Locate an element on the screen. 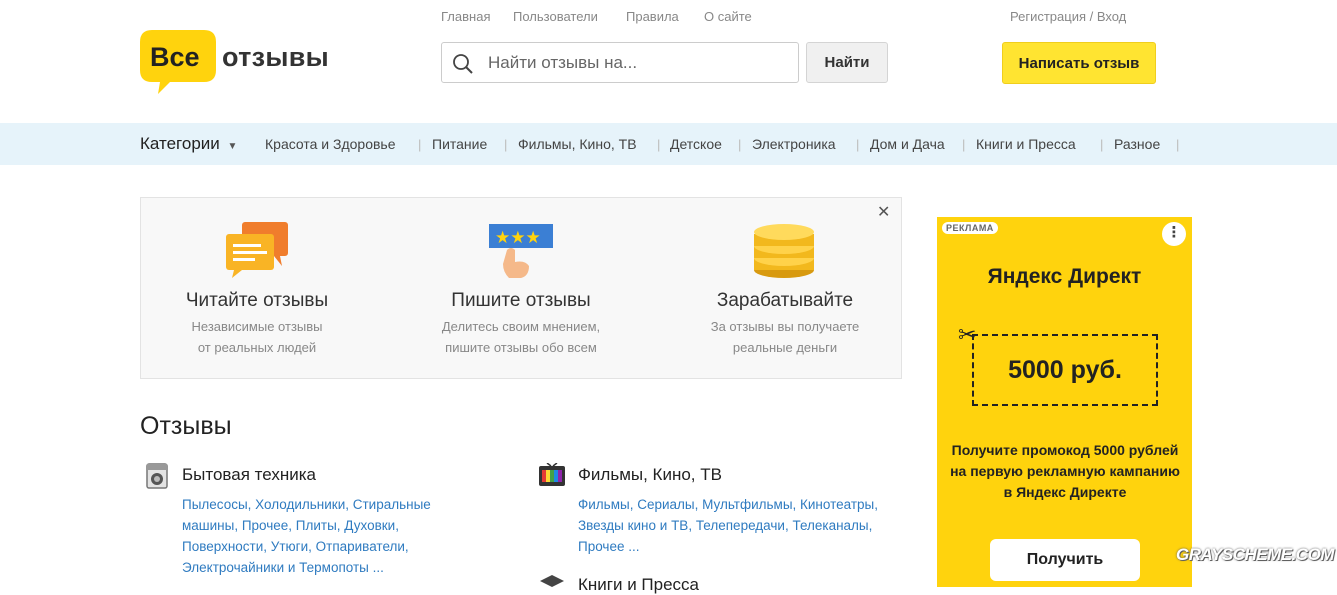 The height and width of the screenshot is (595, 1337). logo-bubble: Все is located at coordinates (178, 63).